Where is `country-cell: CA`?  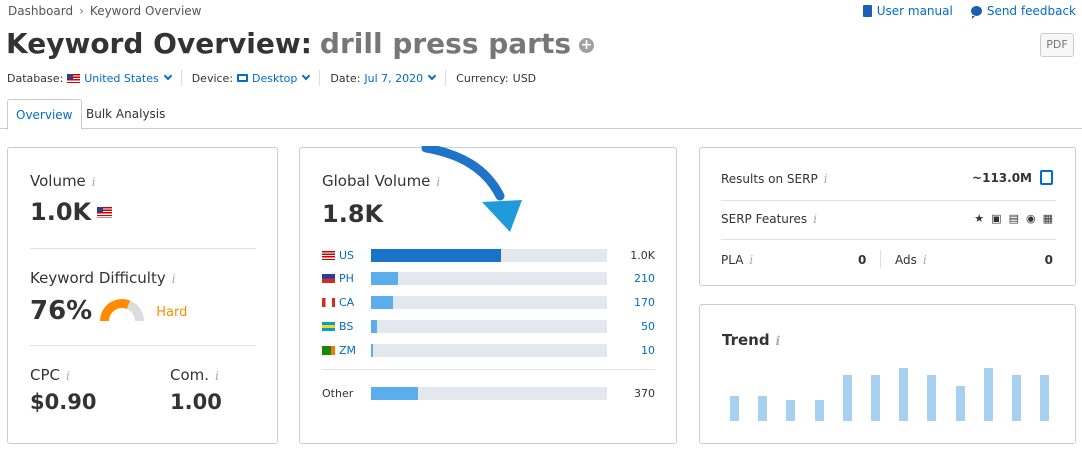
country-cell: CA is located at coordinates (339, 302).